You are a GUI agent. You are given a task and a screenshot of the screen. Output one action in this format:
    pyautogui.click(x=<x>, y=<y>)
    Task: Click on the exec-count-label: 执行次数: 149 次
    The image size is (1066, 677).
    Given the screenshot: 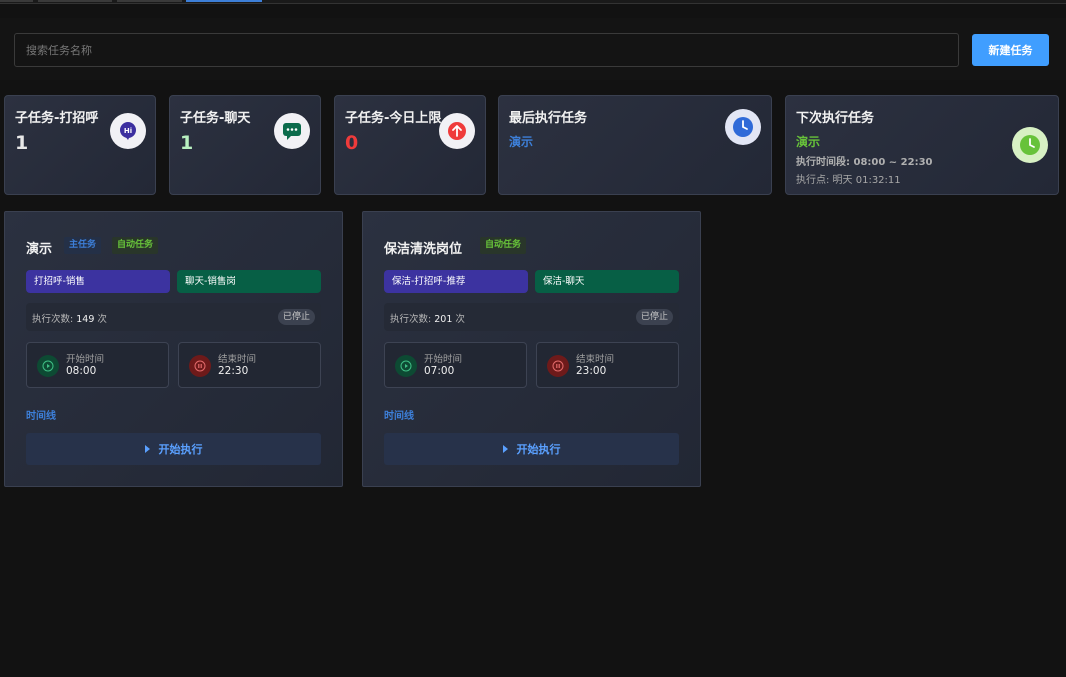 What is the action you would take?
    pyautogui.click(x=69, y=319)
    